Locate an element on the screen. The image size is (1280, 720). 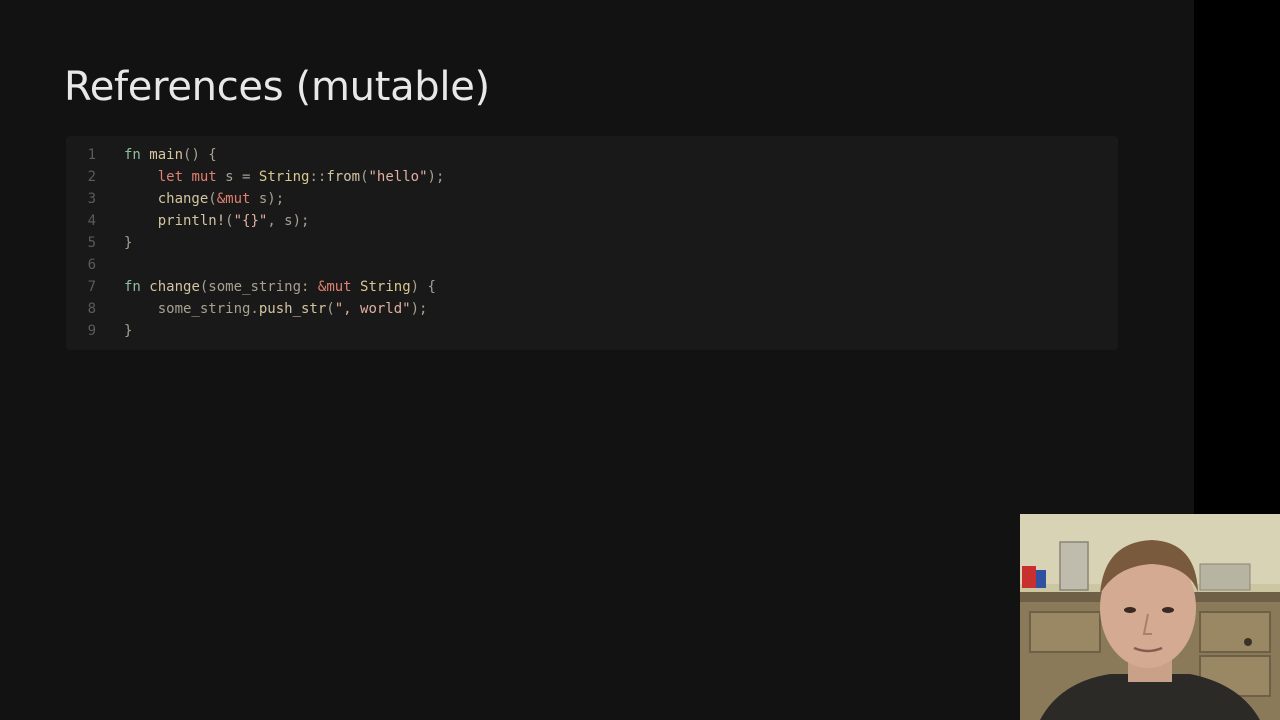
code-line: 8 some_string.push_str(", world"); is located at coordinates (592, 309).